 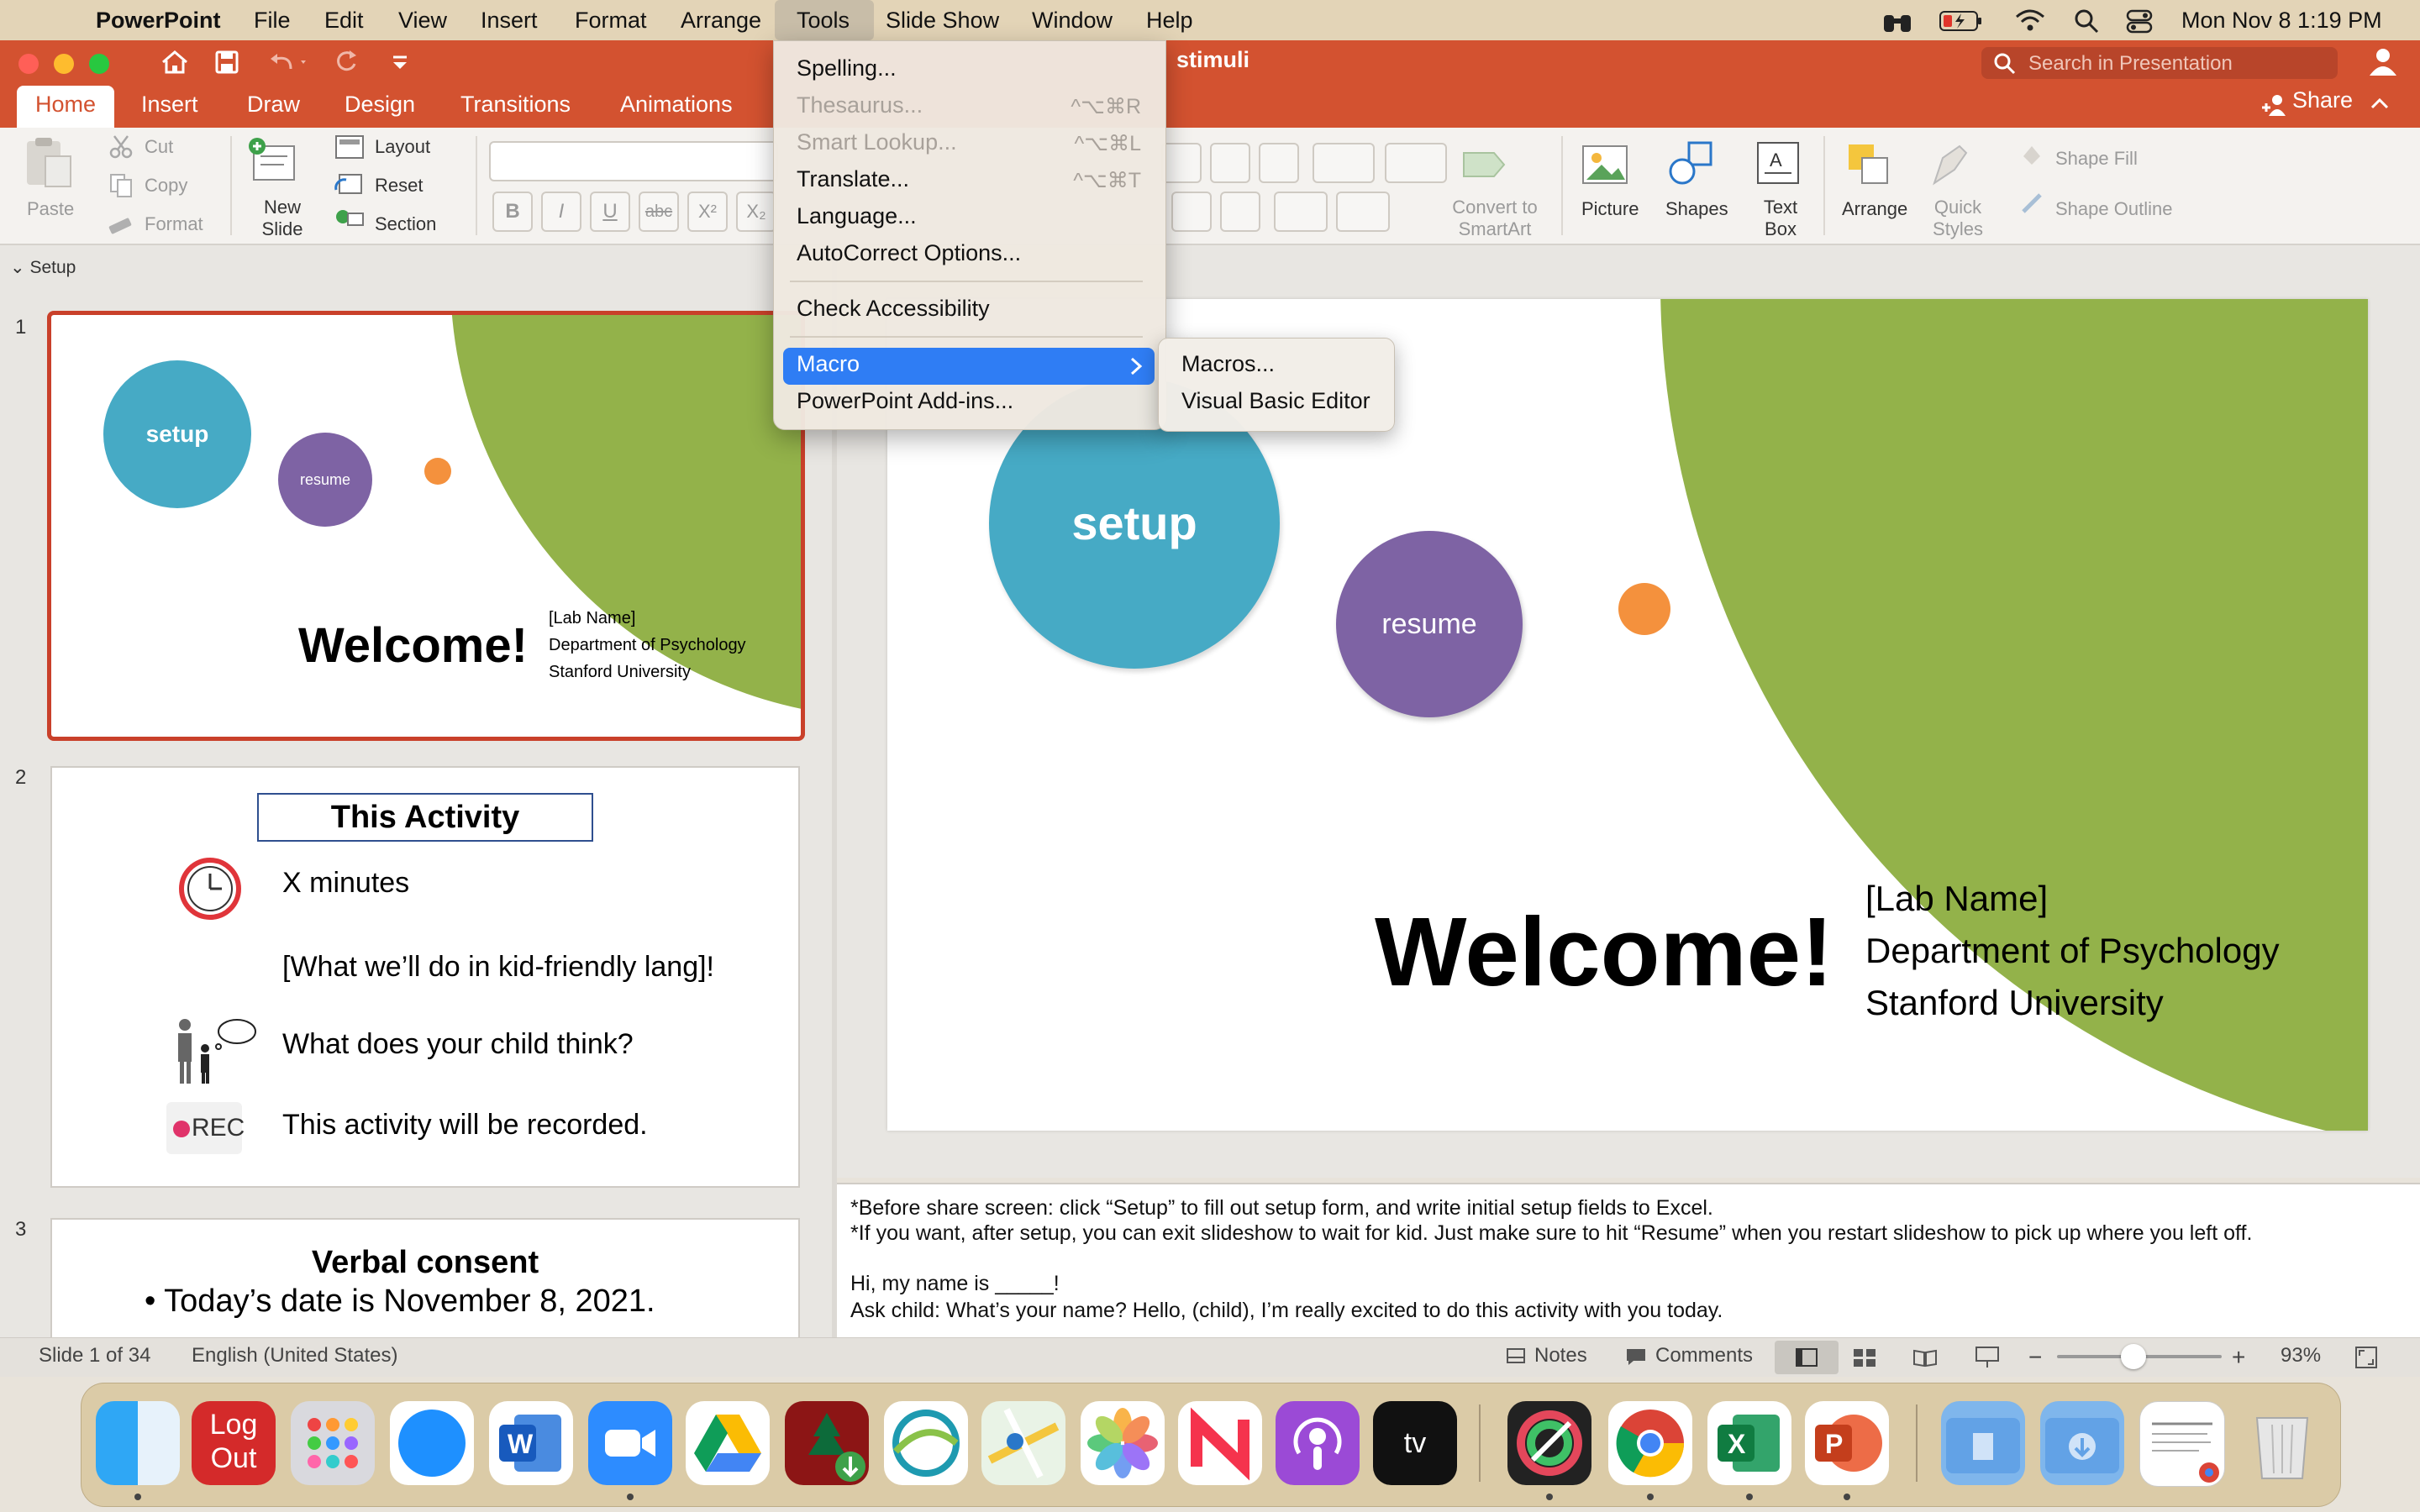 I want to click on quick-styles-label: Quick Styles, so click(x=1958, y=218).